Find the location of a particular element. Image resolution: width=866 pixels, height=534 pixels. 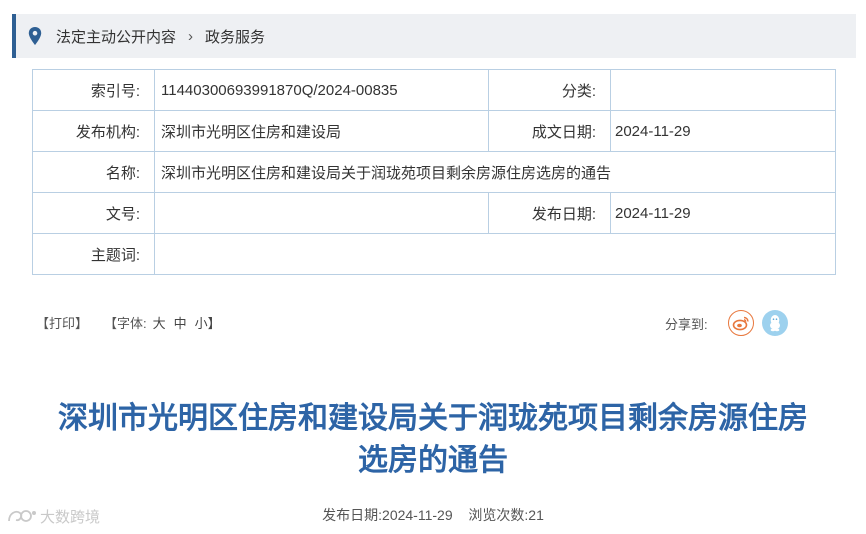

index-value: 11440300693991870Q/2024-00835 is located at coordinates (321, 90).